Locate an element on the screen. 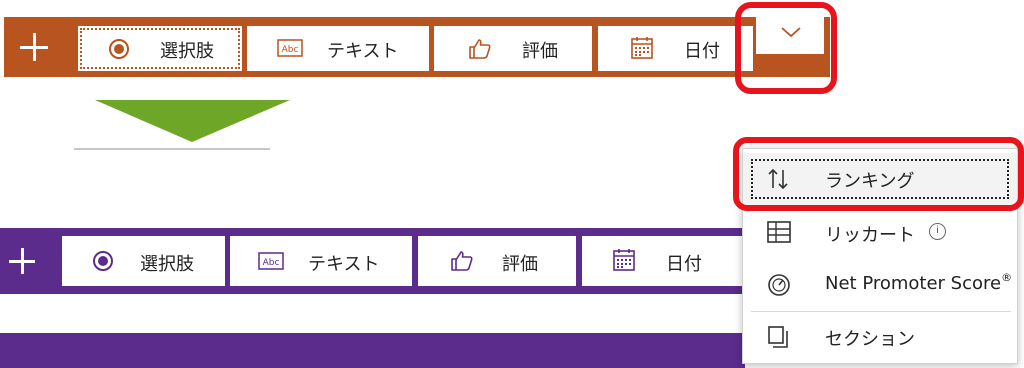 The height and width of the screenshot is (368, 1024). dropdown-item-nps: Net Promoter Score® is located at coordinates (880, 285).